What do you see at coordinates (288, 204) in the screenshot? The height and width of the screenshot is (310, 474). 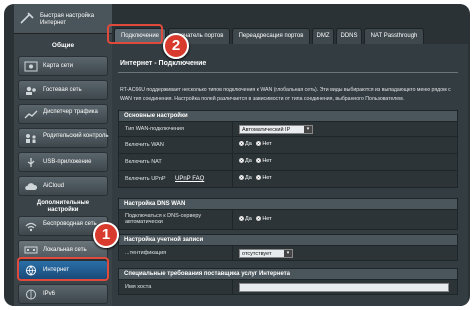 I see `dns-settings-header: Настройка DNS WAN` at bounding box center [288, 204].